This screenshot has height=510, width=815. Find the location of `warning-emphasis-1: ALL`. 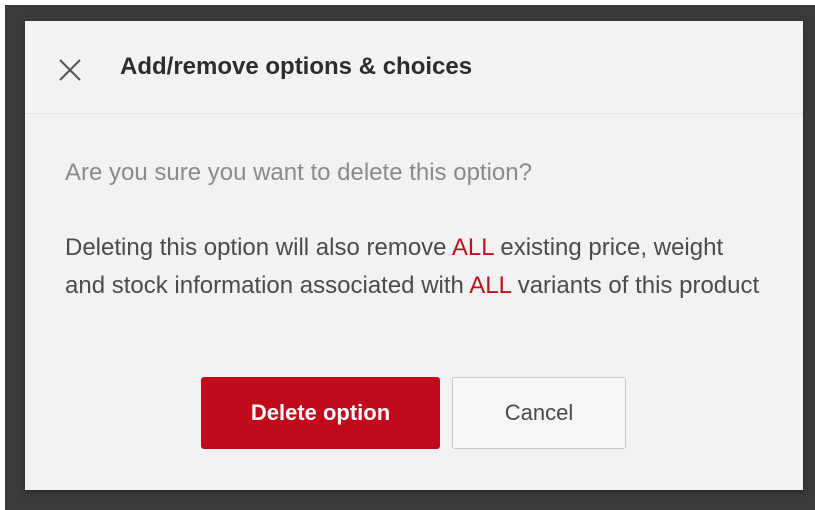

warning-emphasis-1: ALL is located at coordinates (472, 247).